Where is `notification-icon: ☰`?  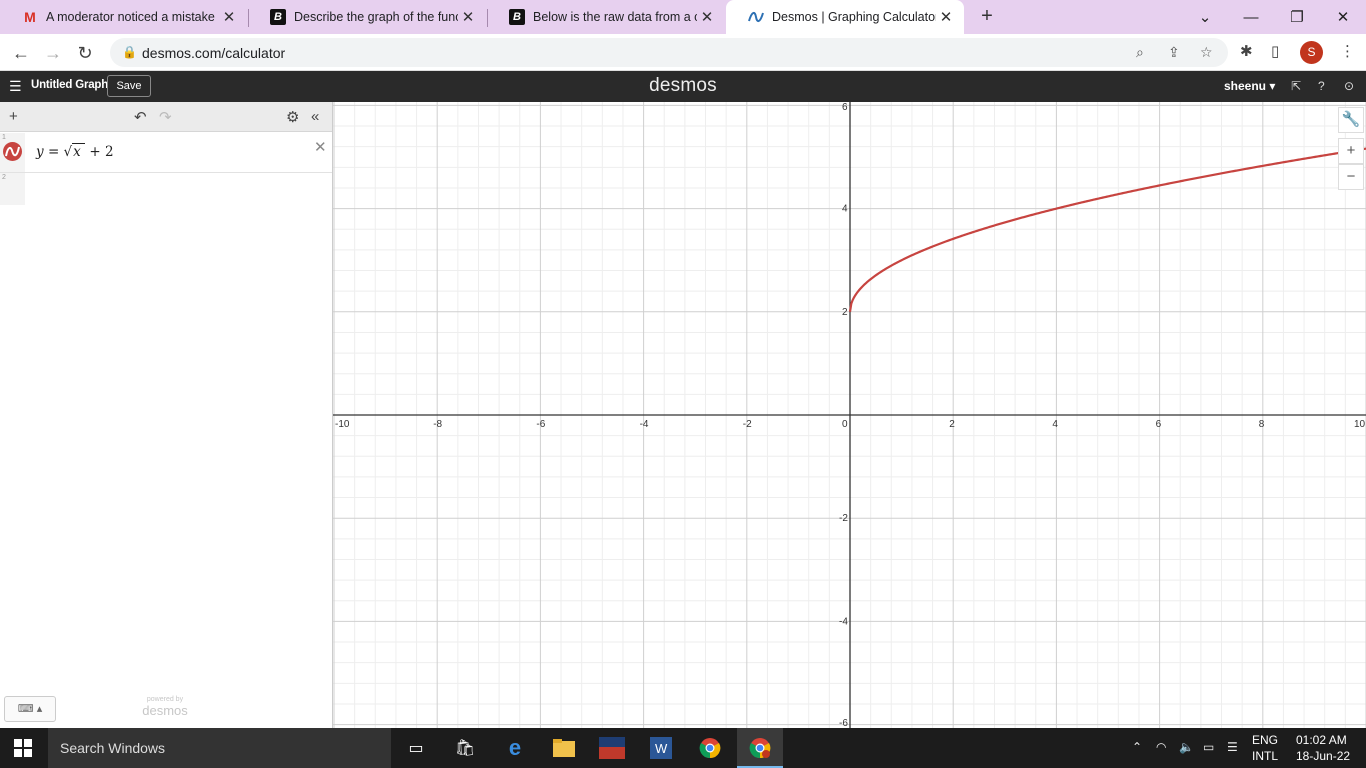
notification-icon: ☰ is located at coordinates (1232, 747).